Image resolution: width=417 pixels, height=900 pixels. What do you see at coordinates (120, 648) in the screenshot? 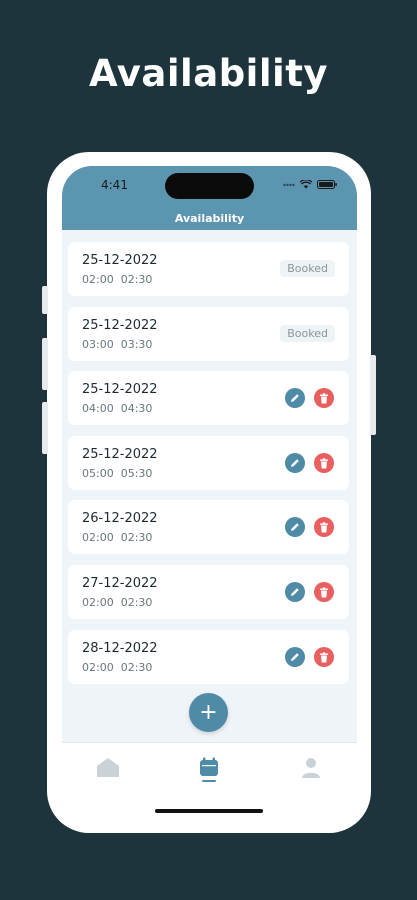
I see `slot-date: 28-12-2022` at bounding box center [120, 648].